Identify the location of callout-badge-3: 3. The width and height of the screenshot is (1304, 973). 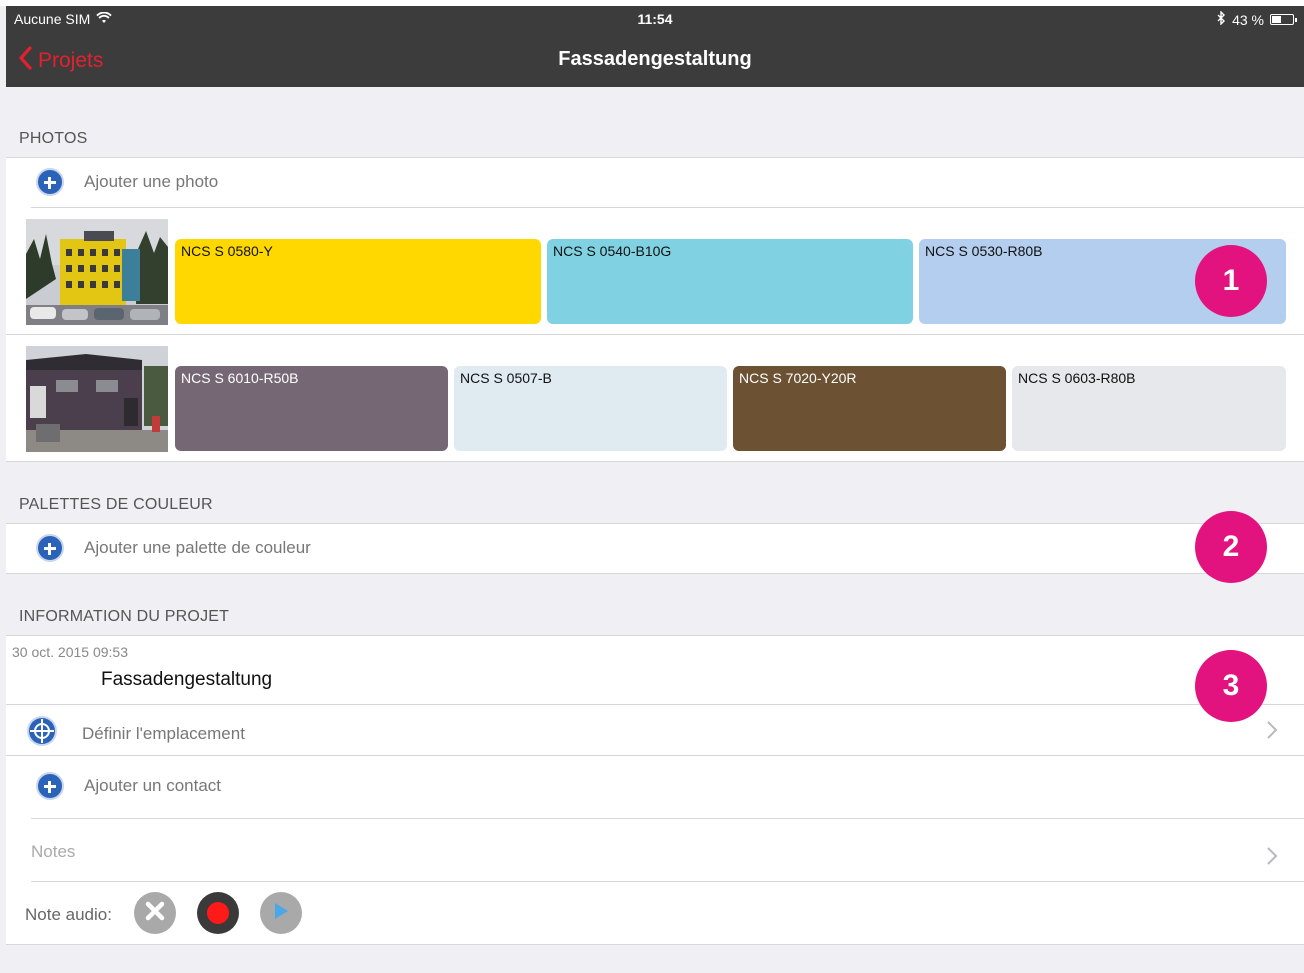
(1231, 686).